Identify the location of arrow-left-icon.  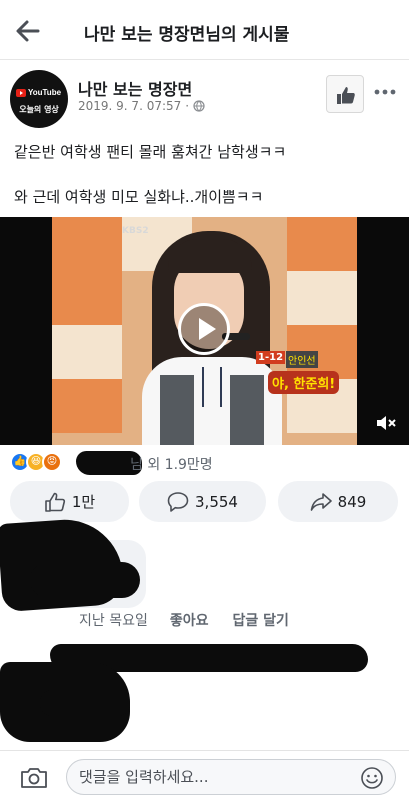
(28, 31).